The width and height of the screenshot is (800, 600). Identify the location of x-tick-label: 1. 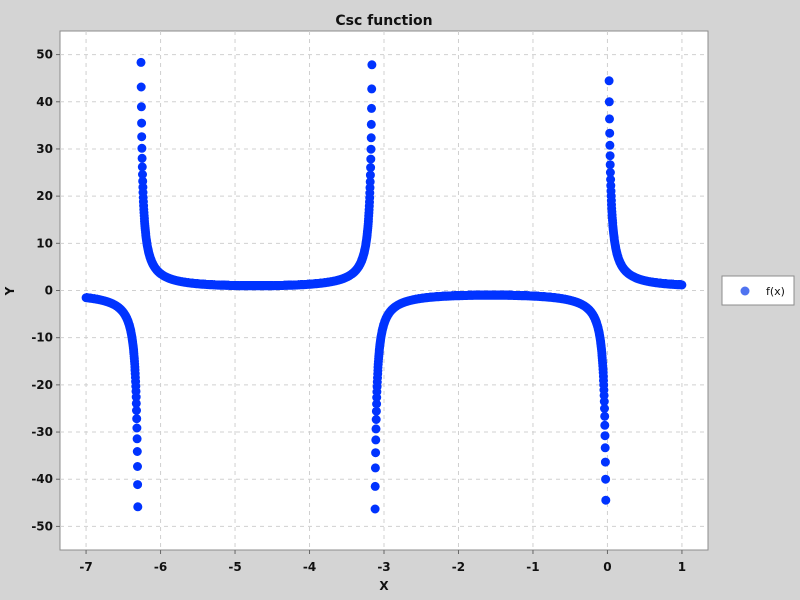
(682, 567).